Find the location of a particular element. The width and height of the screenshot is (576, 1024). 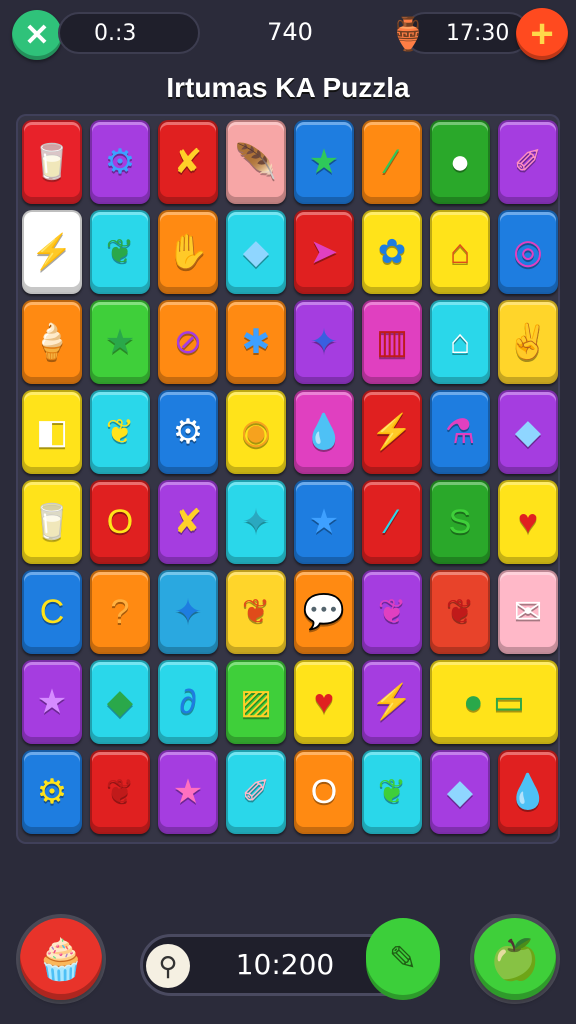

moves-counter: 0.:3 is located at coordinates (129, 33).